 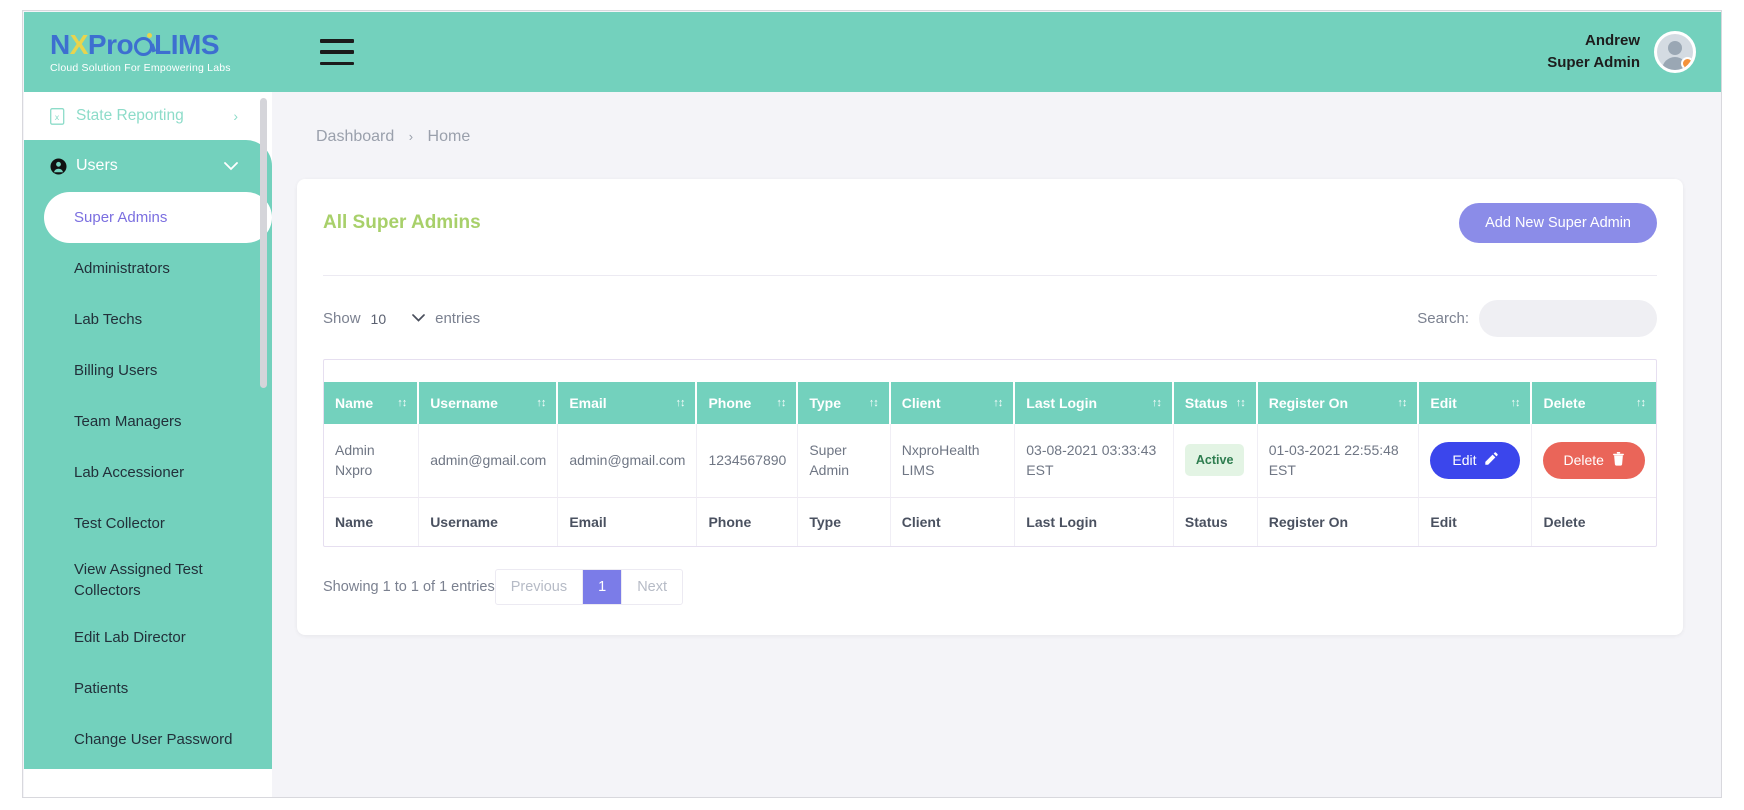 I want to click on edit-button: Edit, so click(x=1475, y=460).